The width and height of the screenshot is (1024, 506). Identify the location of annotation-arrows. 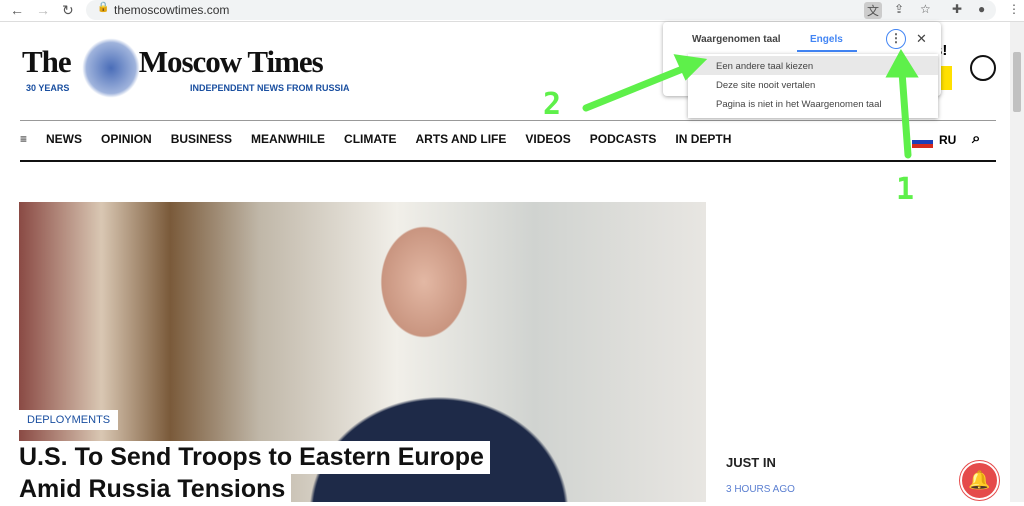
(750, 104).